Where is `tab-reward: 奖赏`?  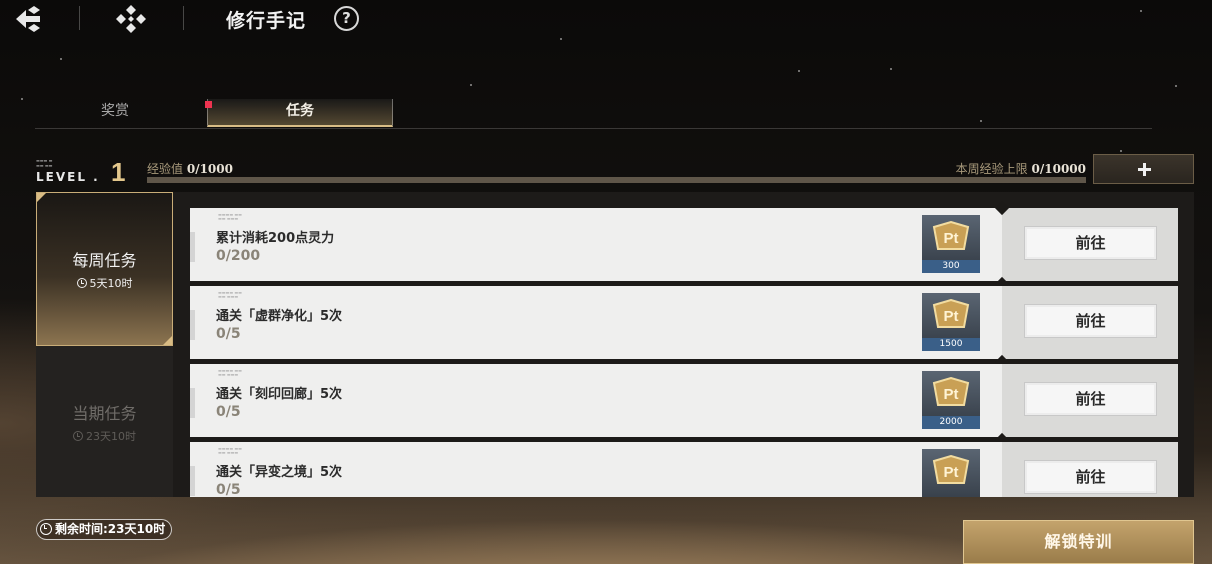
tab-reward: 奖赏 is located at coordinates (115, 113).